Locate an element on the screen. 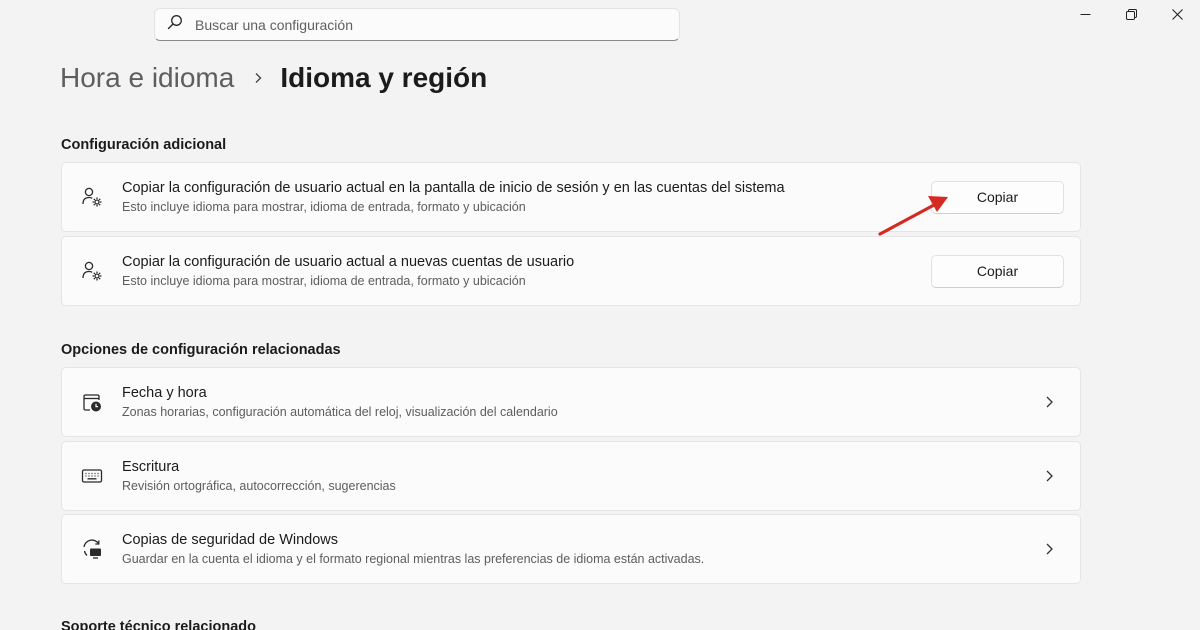 The height and width of the screenshot is (630, 1200). minimize-icon is located at coordinates (1085, 16).